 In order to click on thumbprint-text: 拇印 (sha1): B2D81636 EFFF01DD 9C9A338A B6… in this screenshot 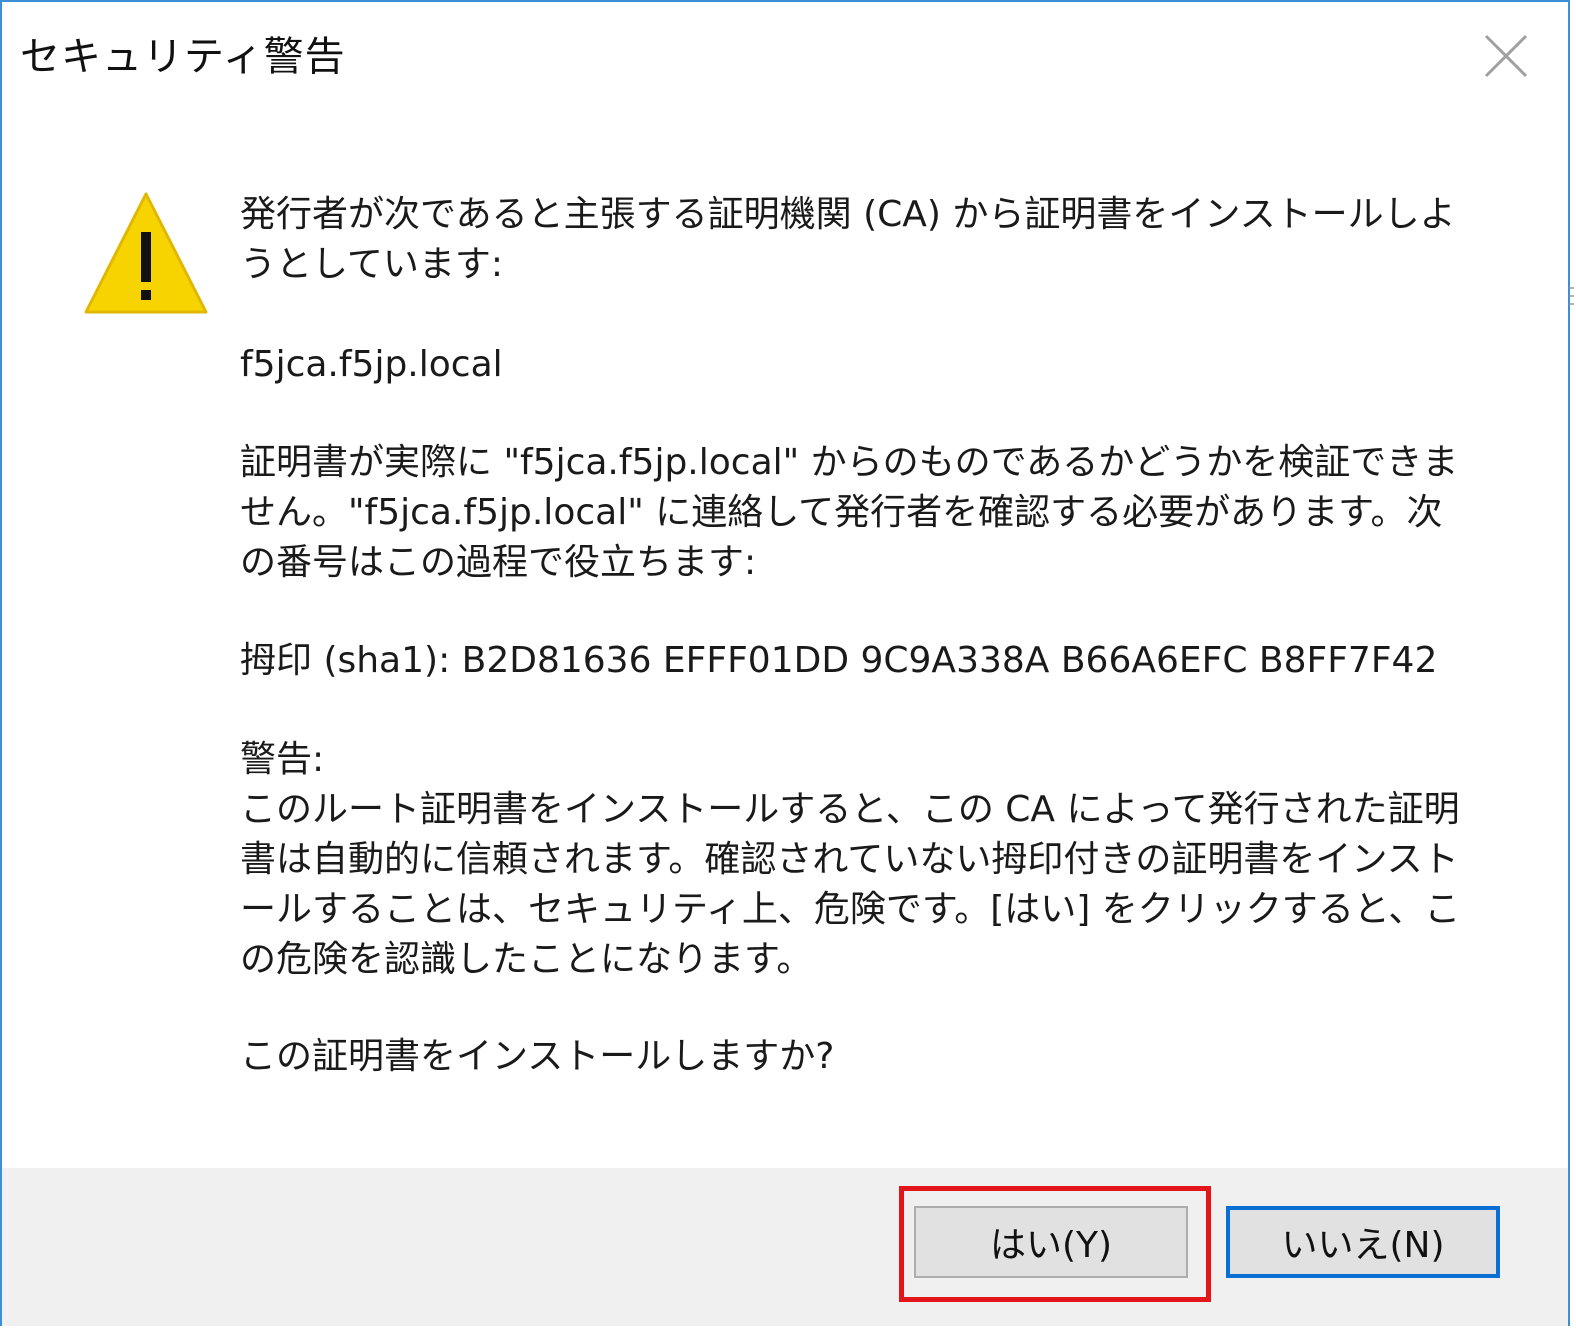, I will do `click(839, 660)`.